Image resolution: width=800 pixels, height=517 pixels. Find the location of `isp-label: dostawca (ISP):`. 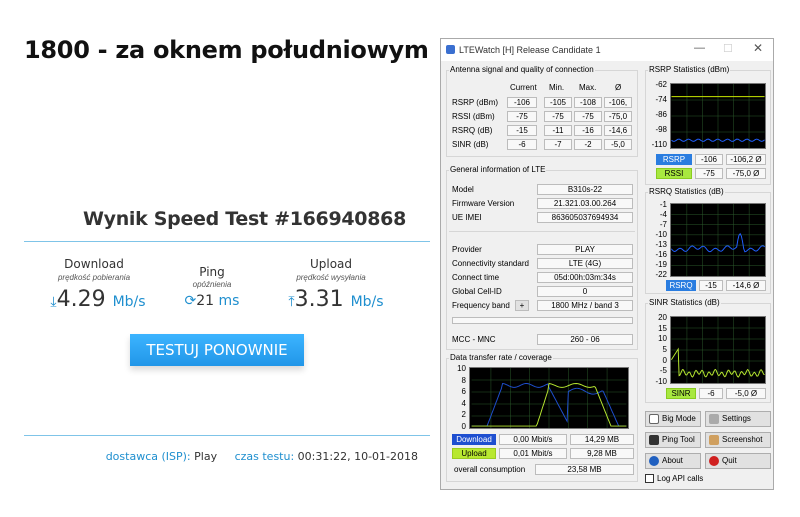

isp-label: dostawca (ISP): is located at coordinates (148, 456).